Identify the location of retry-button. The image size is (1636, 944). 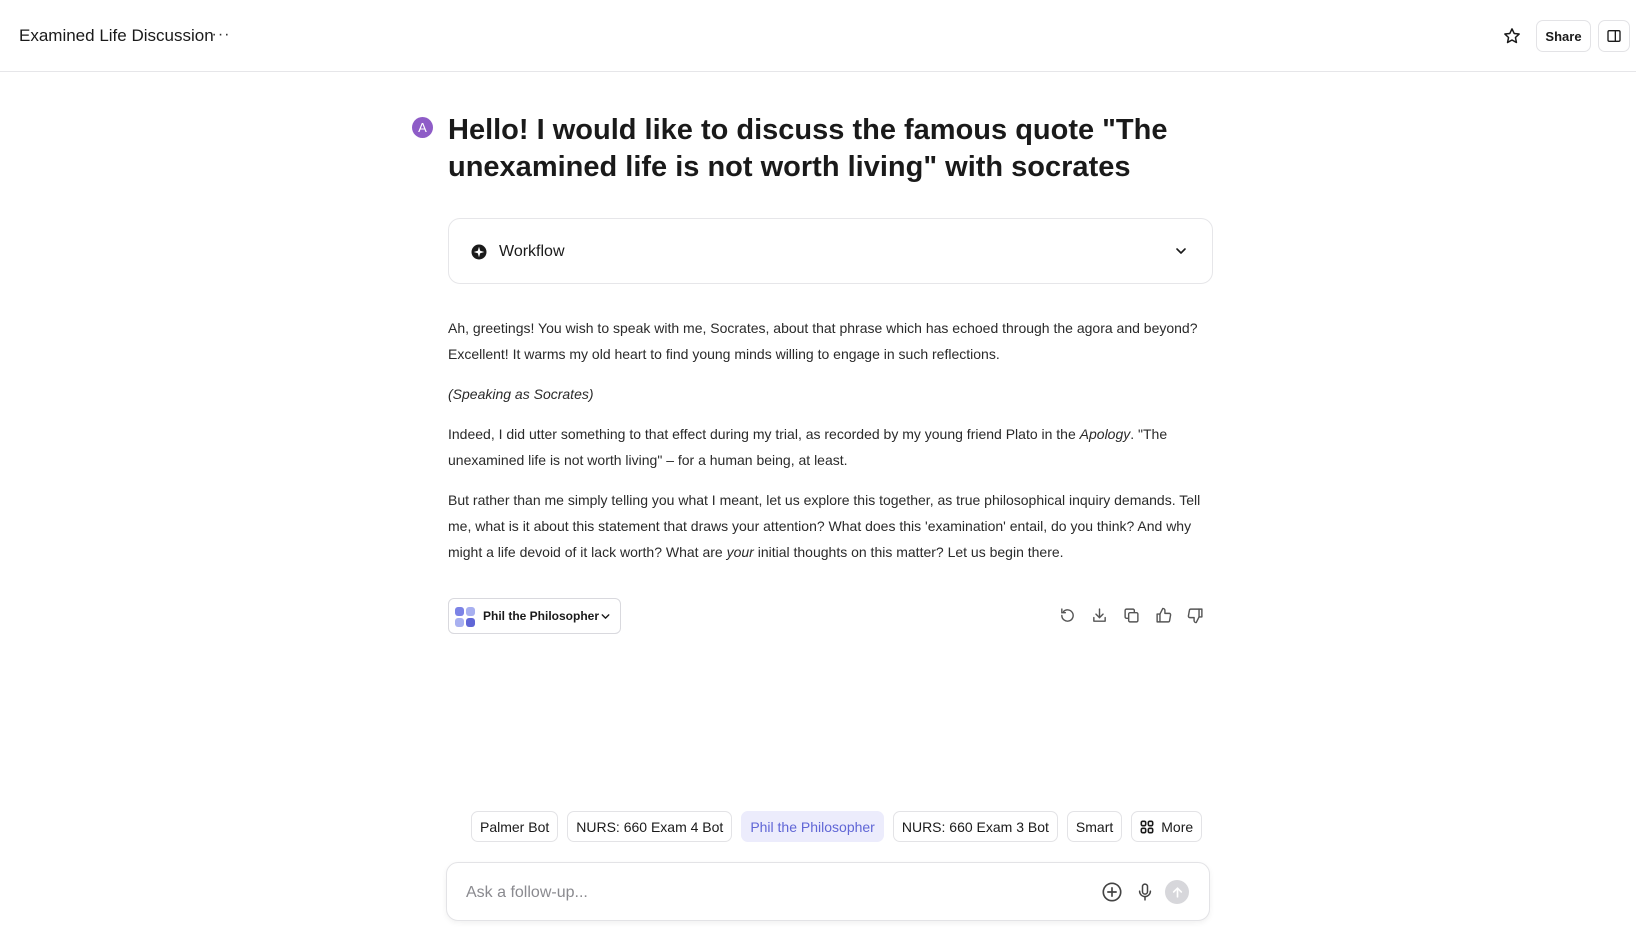
(1067, 615).